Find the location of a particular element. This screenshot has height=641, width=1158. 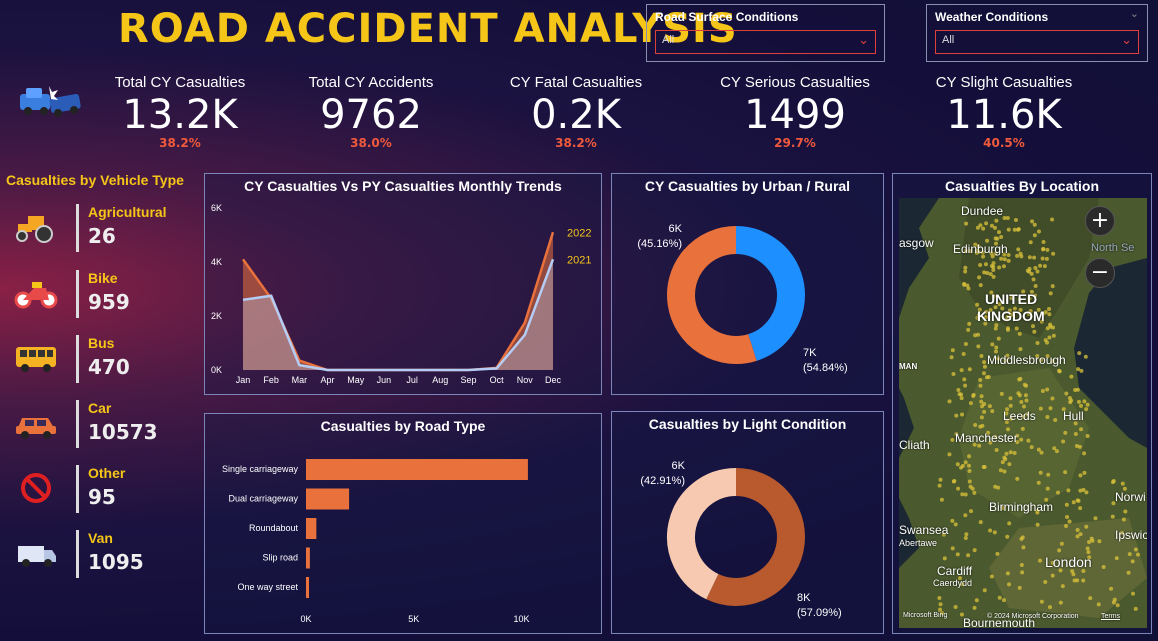

map-label: Middlesbrough is located at coordinates (1026, 360).